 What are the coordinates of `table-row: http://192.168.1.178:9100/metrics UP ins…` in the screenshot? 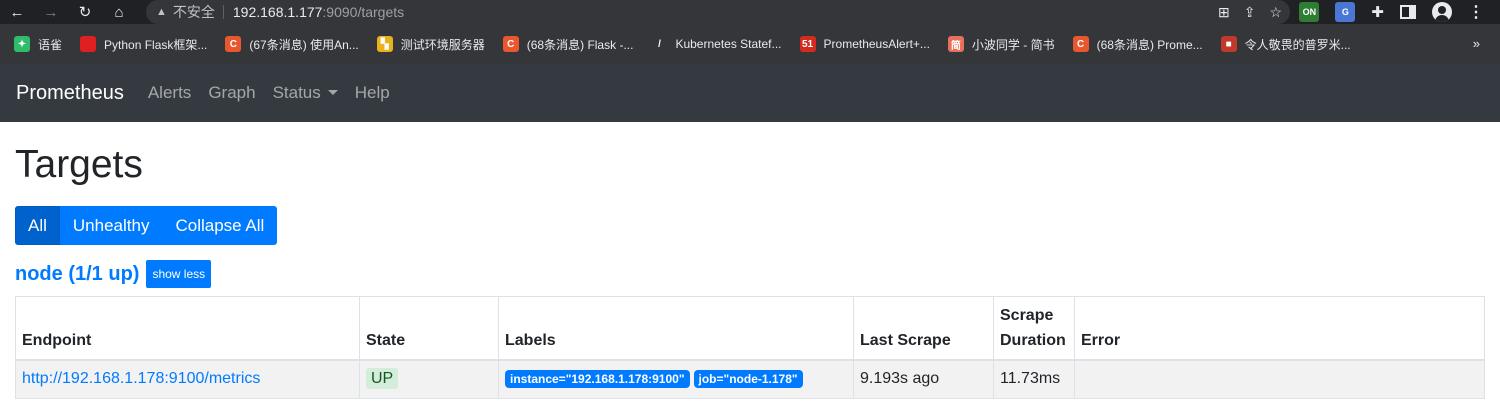 It's located at (750, 379).